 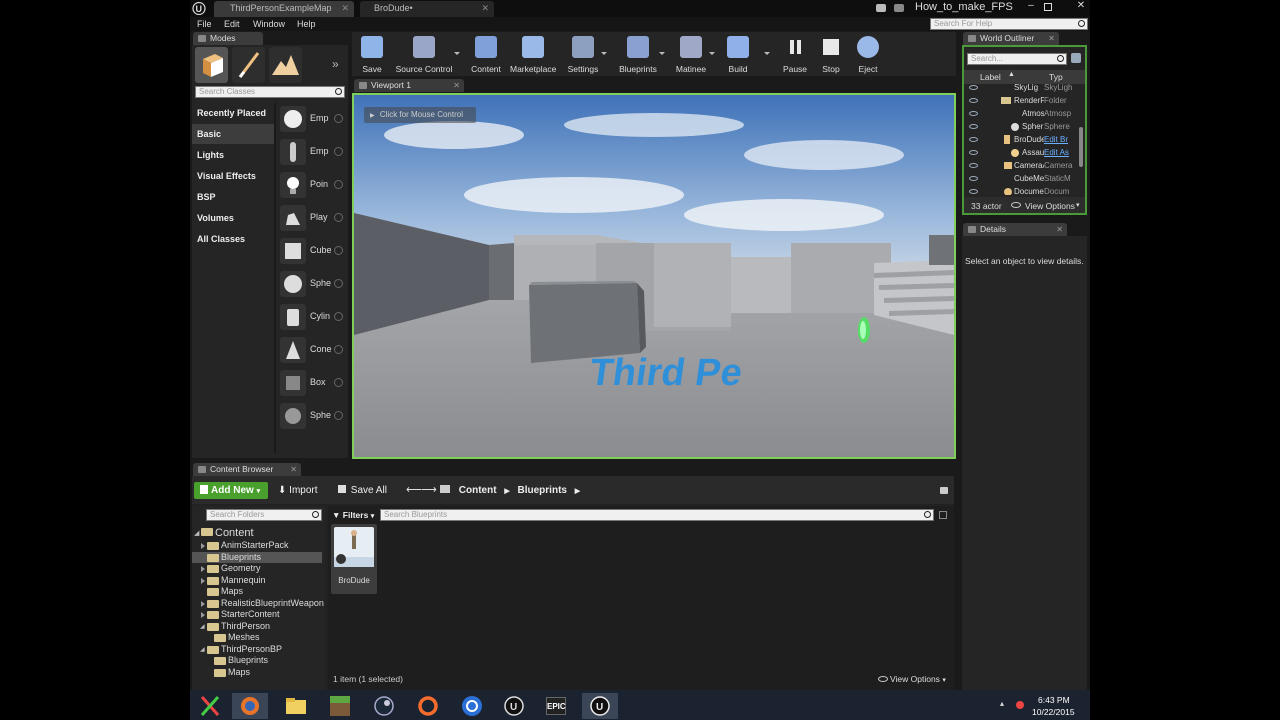 I want to click on outliner-type: Edit As, so click(x=1059, y=152).